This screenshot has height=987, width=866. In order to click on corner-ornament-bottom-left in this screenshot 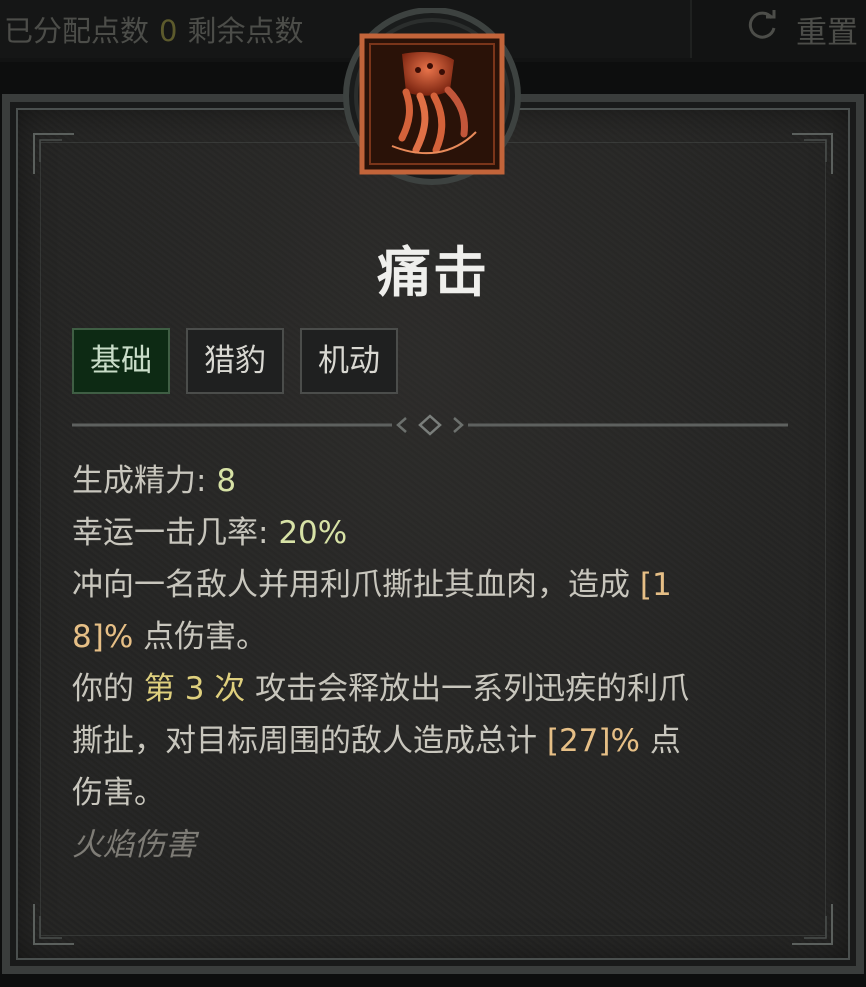, I will do `click(54, 924)`.